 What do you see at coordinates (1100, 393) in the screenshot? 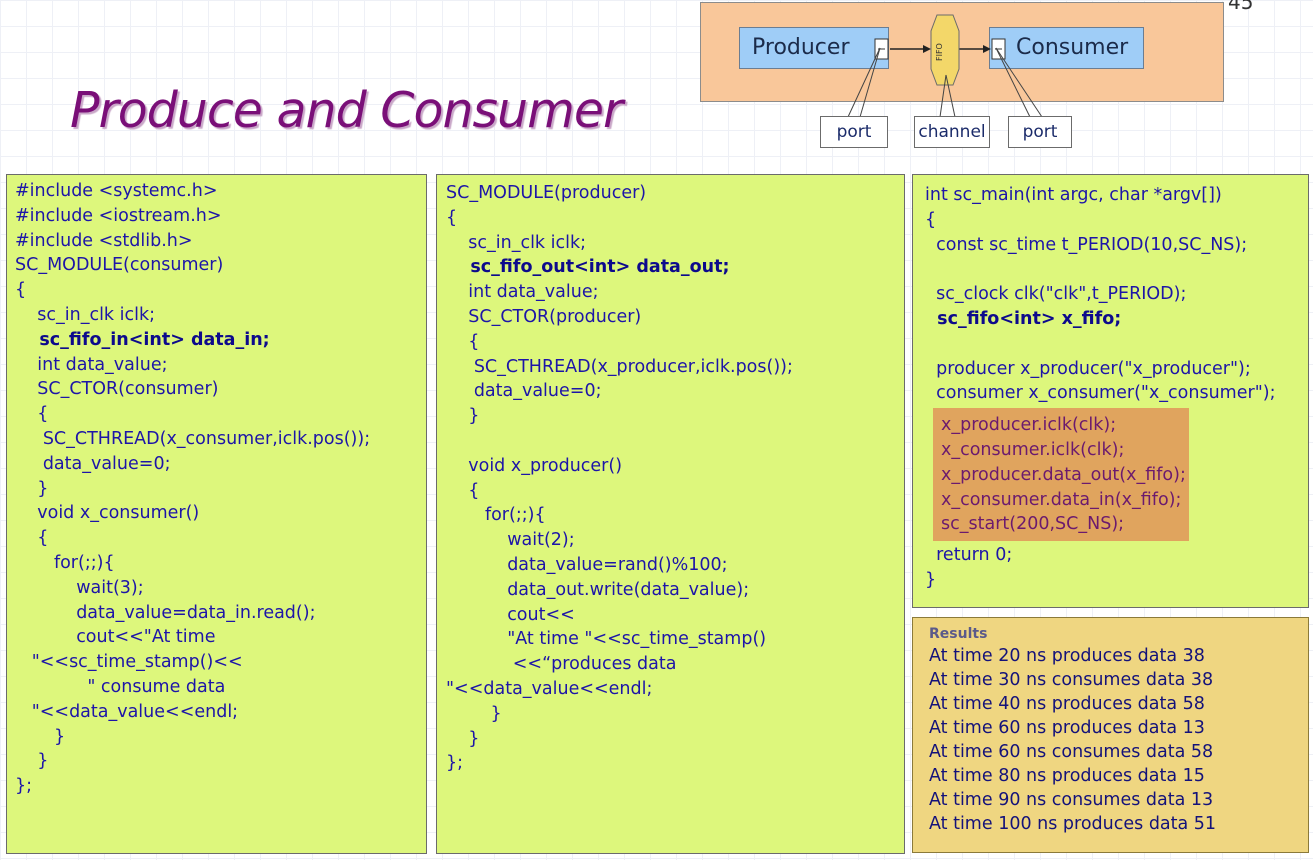
I see `code-line: consumer x_consumer("x_consumer");` at bounding box center [1100, 393].